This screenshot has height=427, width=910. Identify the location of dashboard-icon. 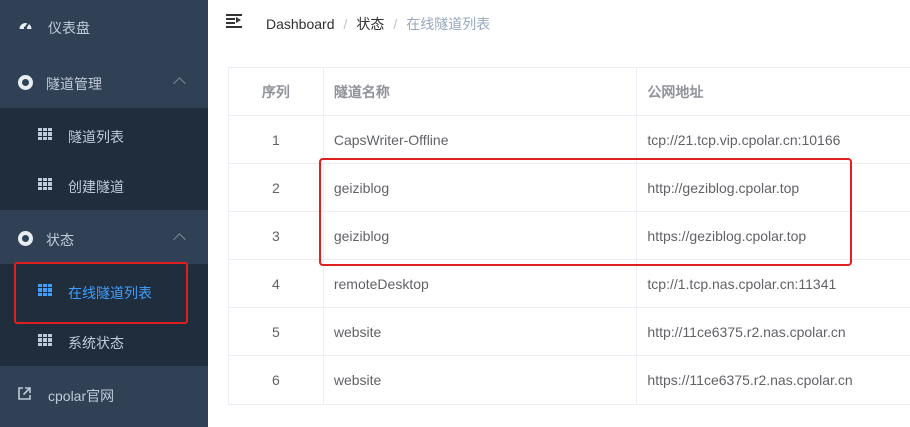
(25, 25).